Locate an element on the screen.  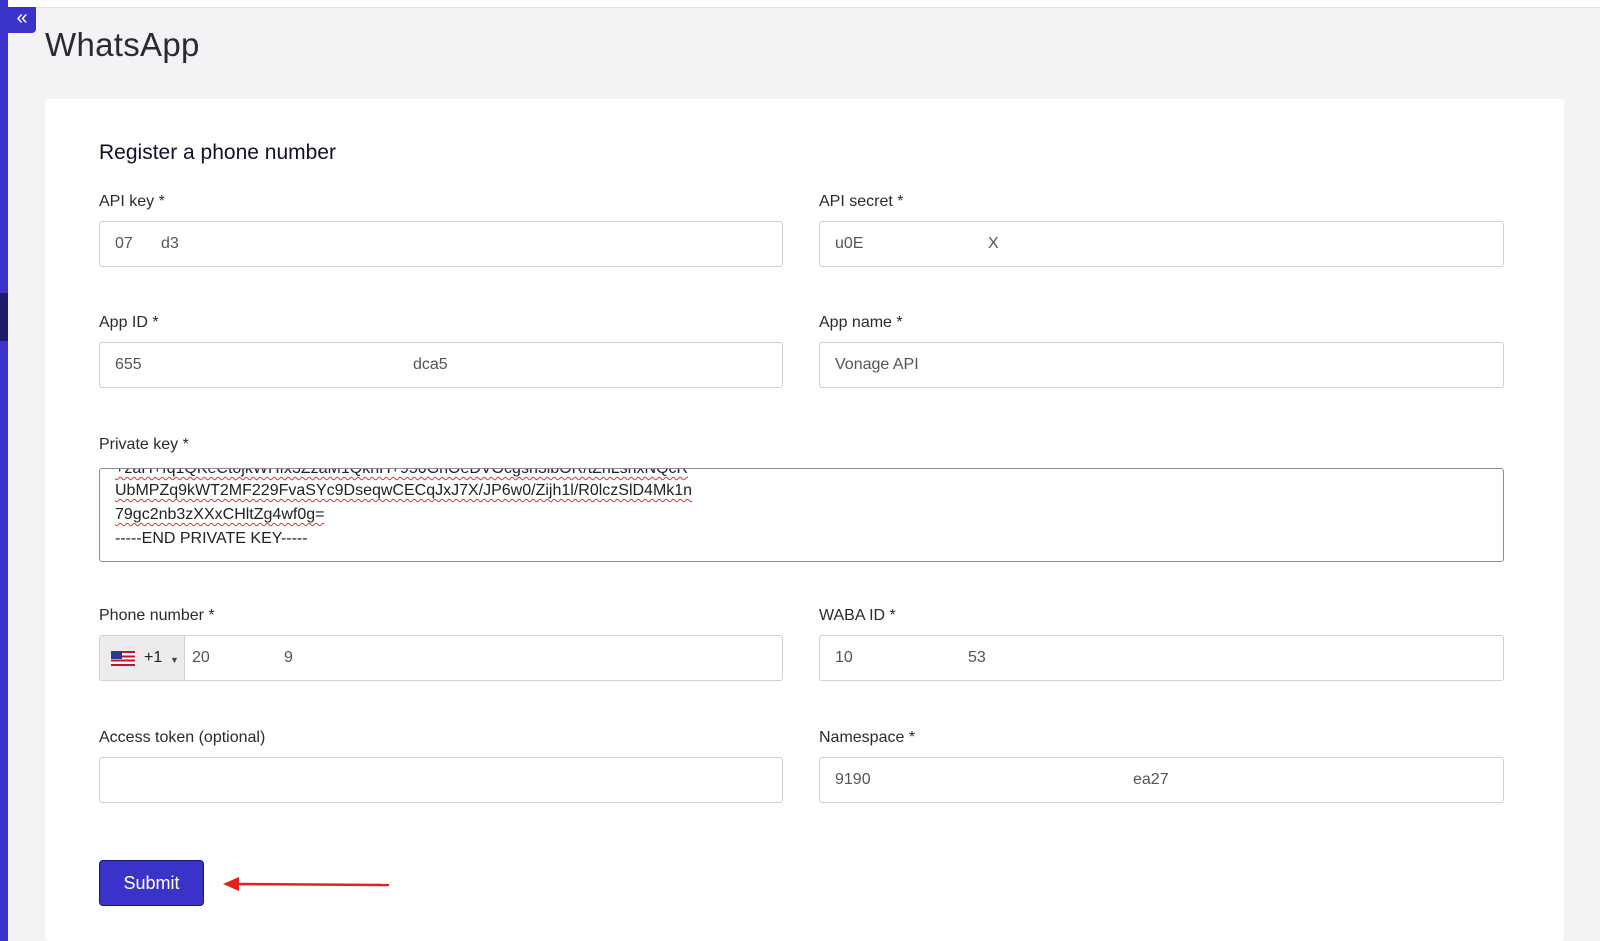
namespace-value-end: ea27 is located at coordinates (1151, 779).